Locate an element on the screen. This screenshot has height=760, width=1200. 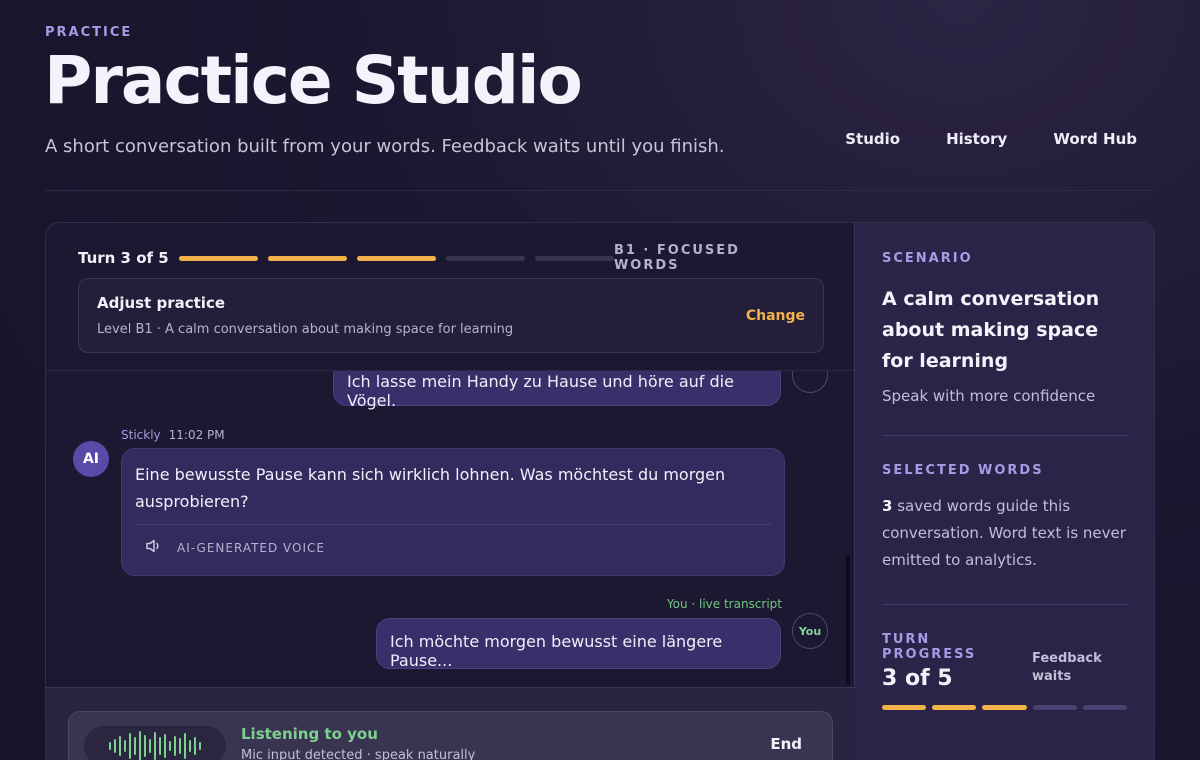
adjust-title: Adjust practice is located at coordinates (161, 303).